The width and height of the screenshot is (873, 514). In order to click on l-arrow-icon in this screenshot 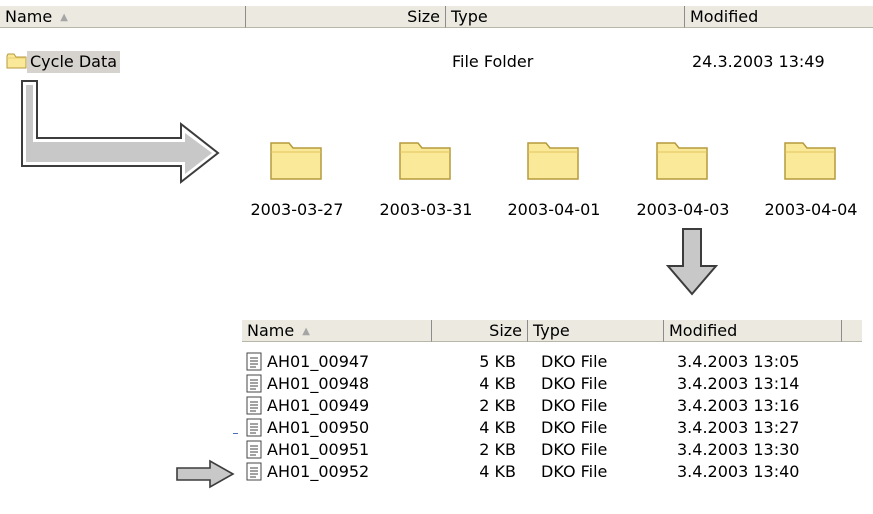, I will do `click(120, 132)`.